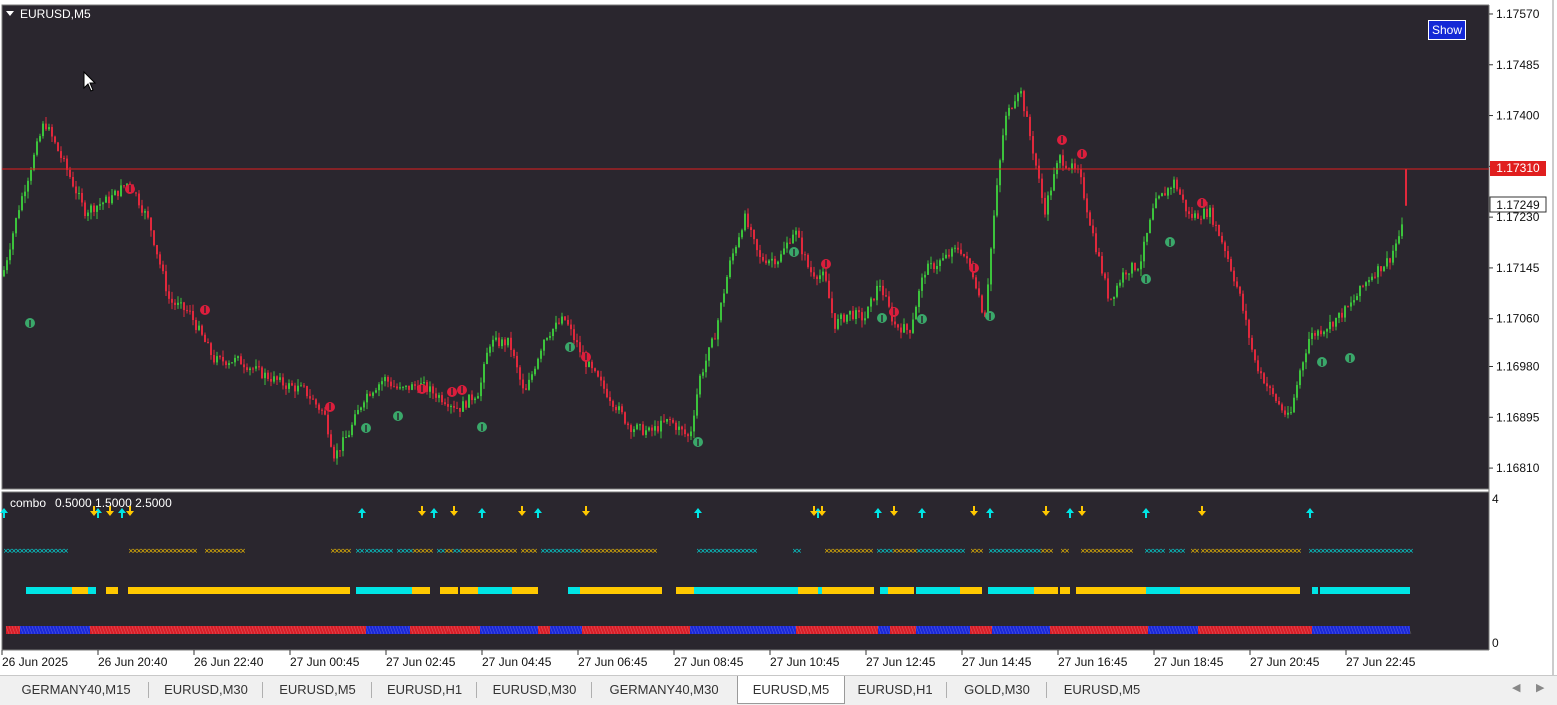 The height and width of the screenshot is (705, 1557). Describe the element at coordinates (1516, 687) in the screenshot. I see `scroll-left-icon: ◀` at that location.